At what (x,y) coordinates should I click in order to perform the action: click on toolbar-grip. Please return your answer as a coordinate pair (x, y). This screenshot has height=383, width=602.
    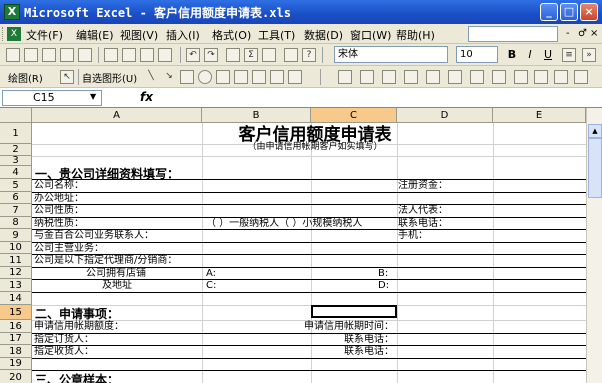
    Looking at the image, I should click on (3, 34).